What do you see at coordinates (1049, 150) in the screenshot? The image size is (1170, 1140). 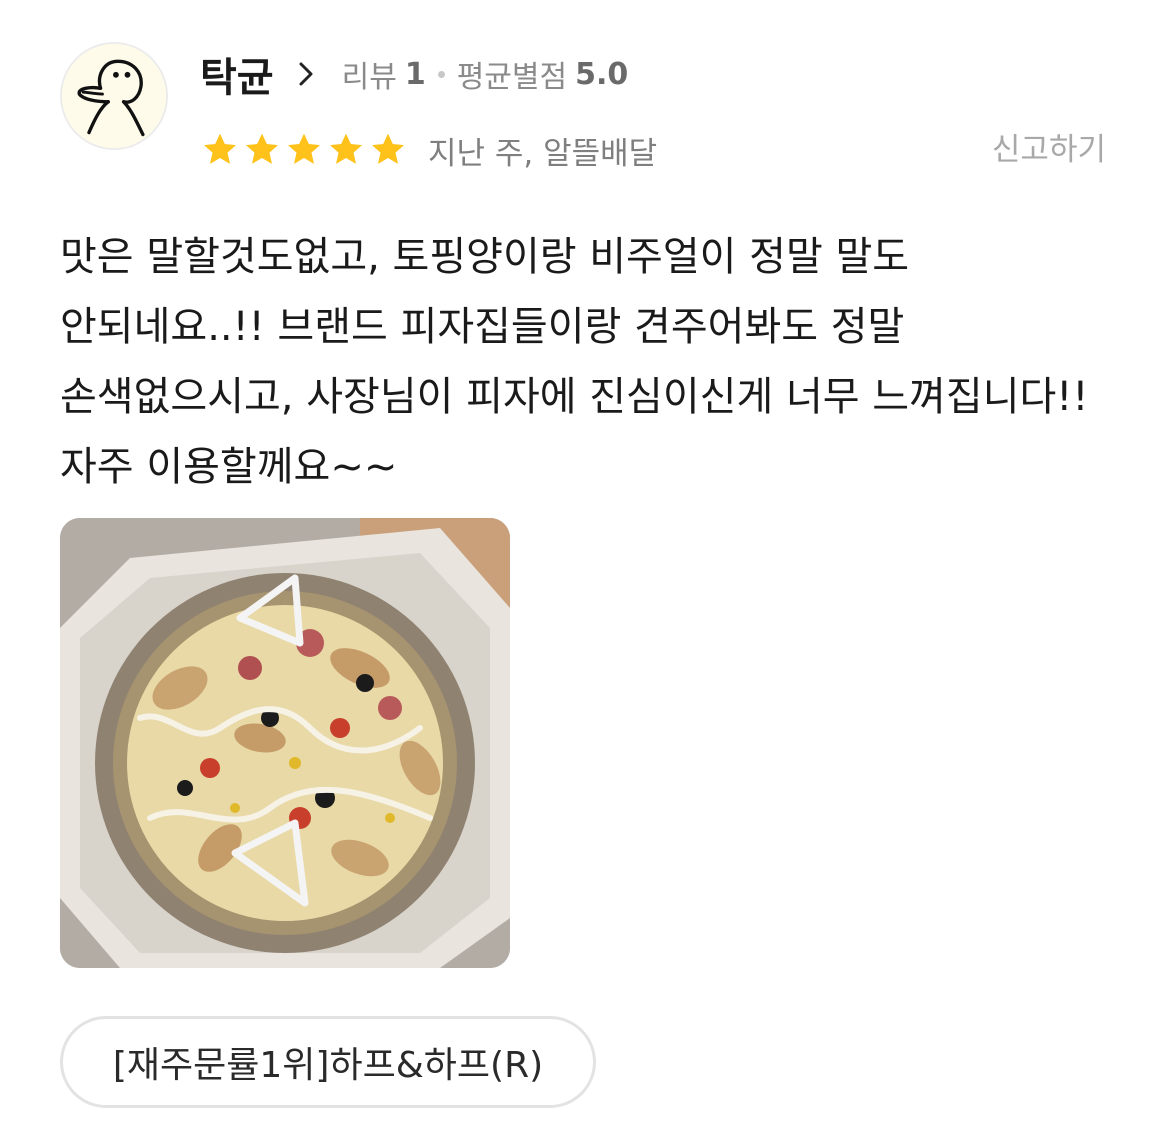 I see `report-button: 신고하기` at bounding box center [1049, 150].